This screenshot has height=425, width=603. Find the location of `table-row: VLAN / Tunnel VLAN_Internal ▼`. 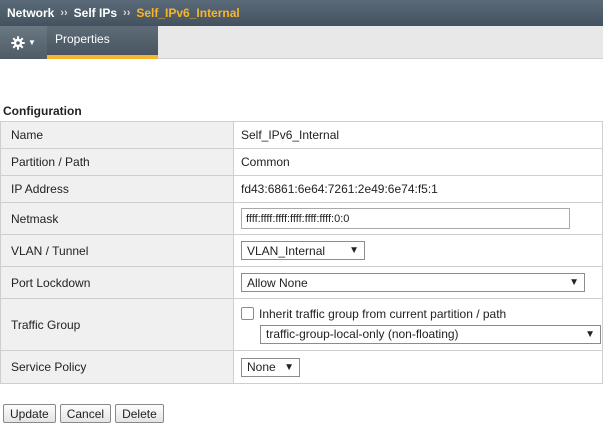

table-row: VLAN / Tunnel VLAN_Internal ▼ is located at coordinates (301, 250).